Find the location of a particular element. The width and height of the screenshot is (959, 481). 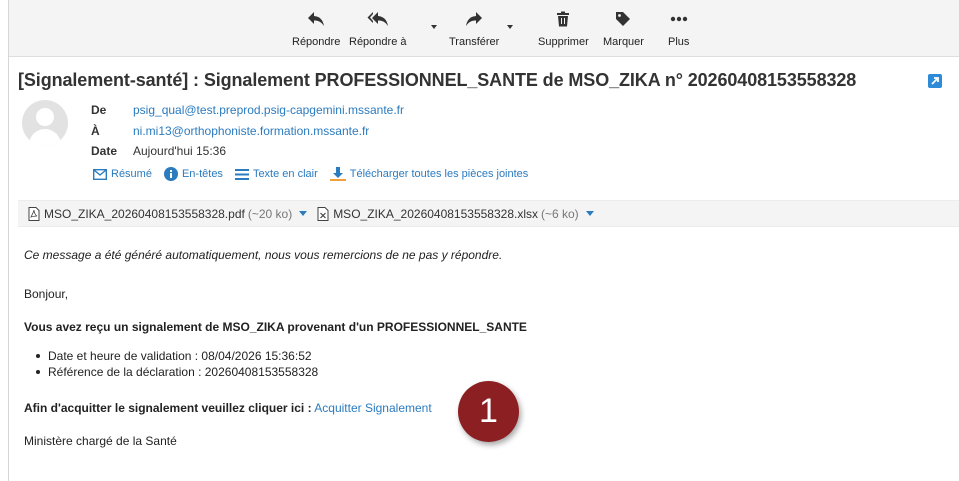

lines-icon is located at coordinates (241, 174).